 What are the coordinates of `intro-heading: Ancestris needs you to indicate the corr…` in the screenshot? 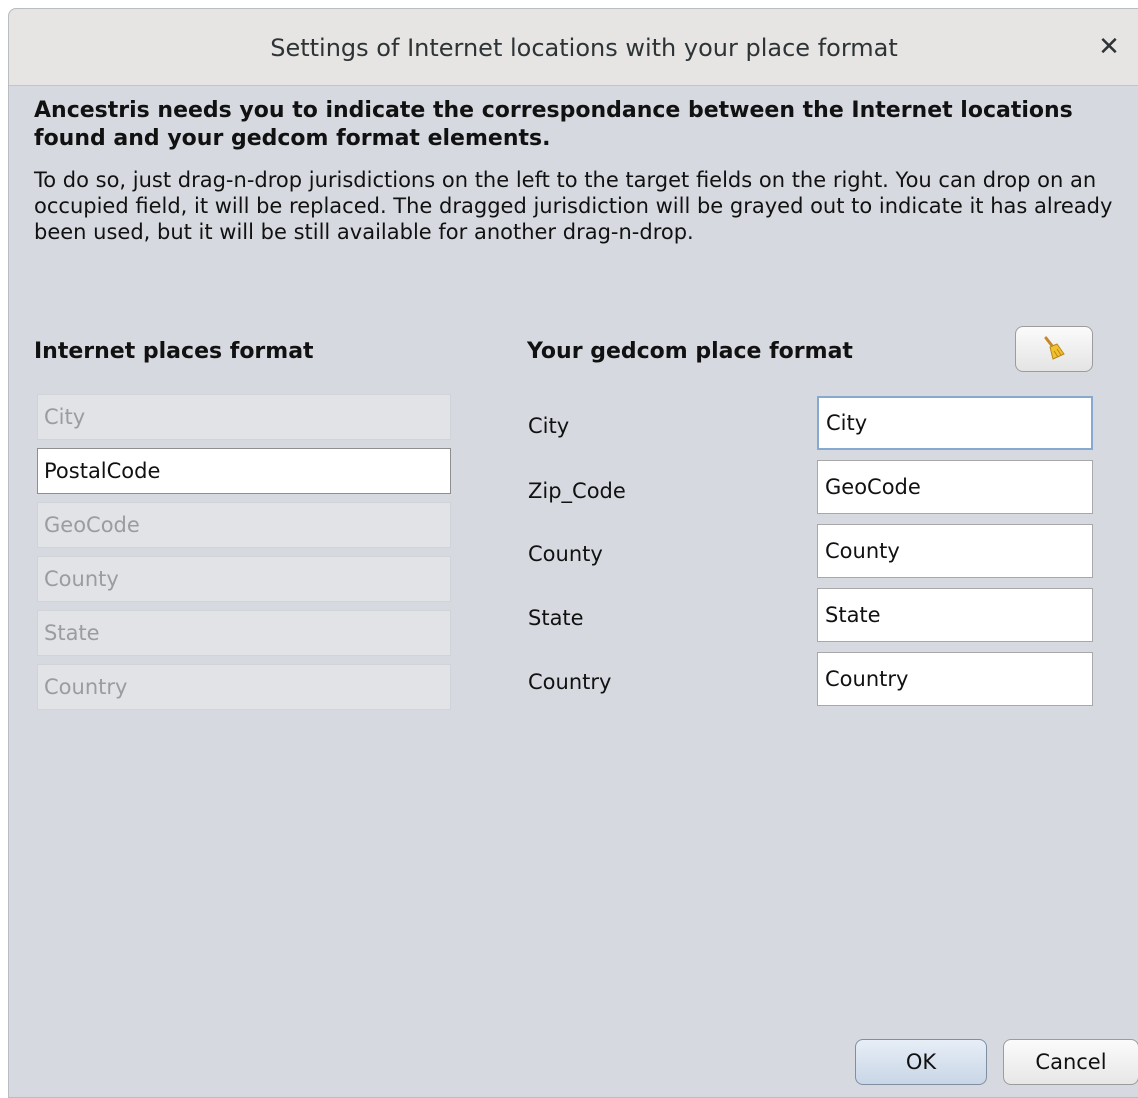 It's located at (553, 124).